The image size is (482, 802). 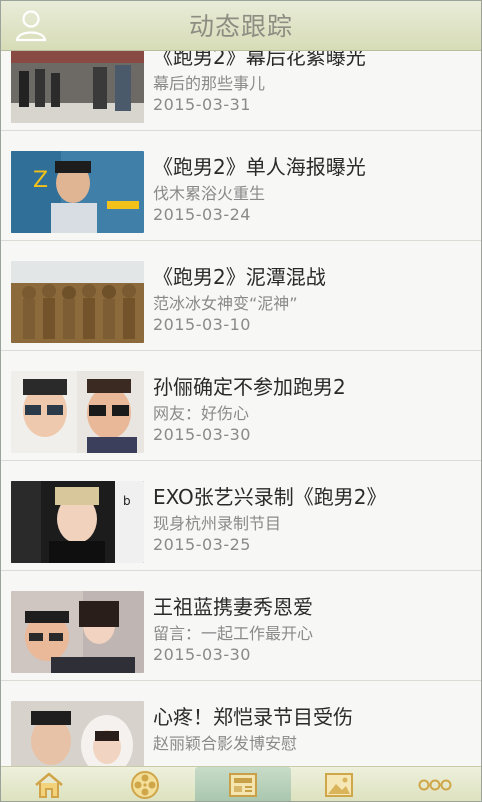 I want to click on more-icon, so click(x=435, y=784).